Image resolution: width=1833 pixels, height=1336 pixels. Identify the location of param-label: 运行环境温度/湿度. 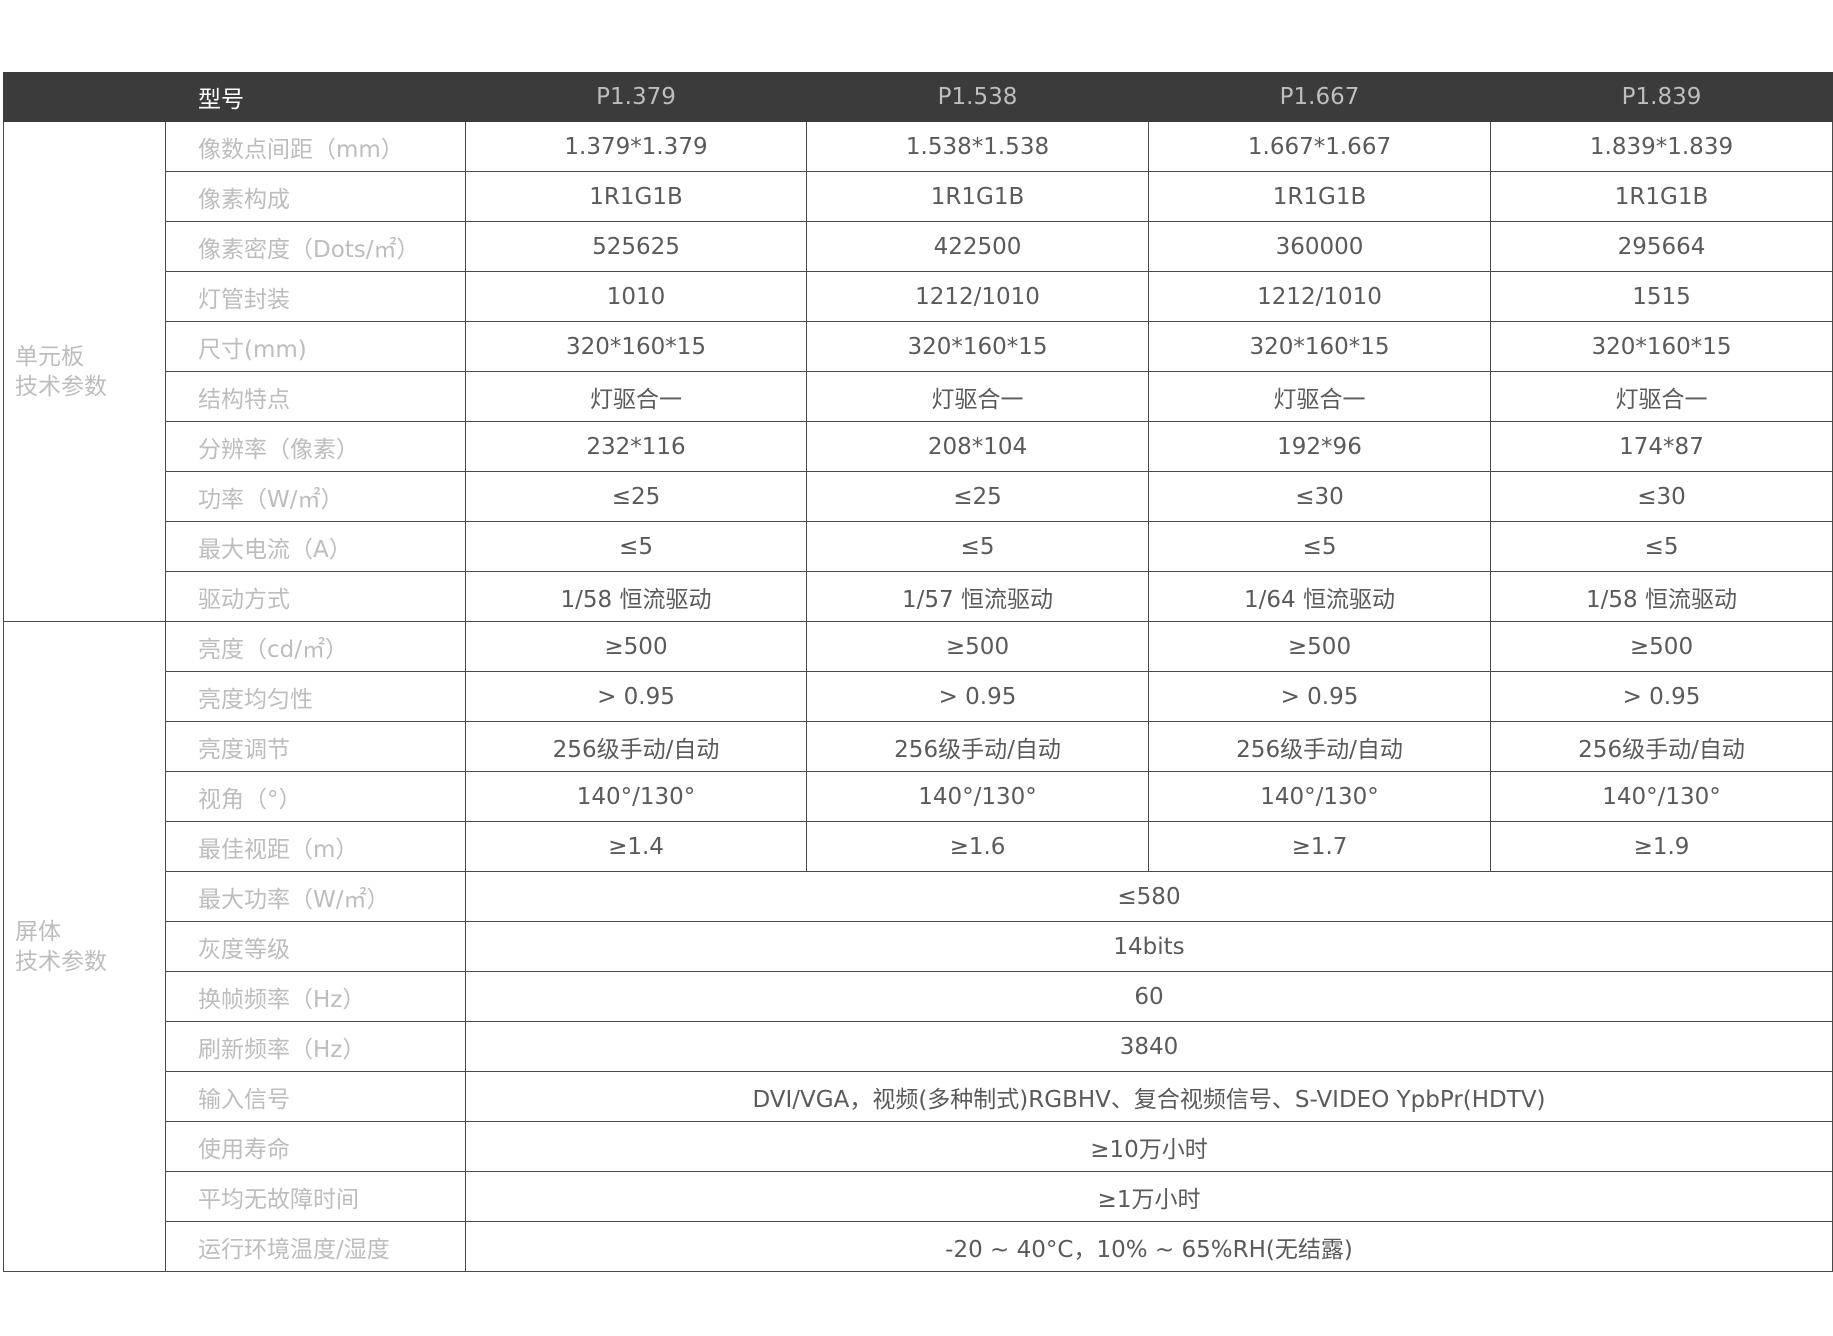
(315, 1246).